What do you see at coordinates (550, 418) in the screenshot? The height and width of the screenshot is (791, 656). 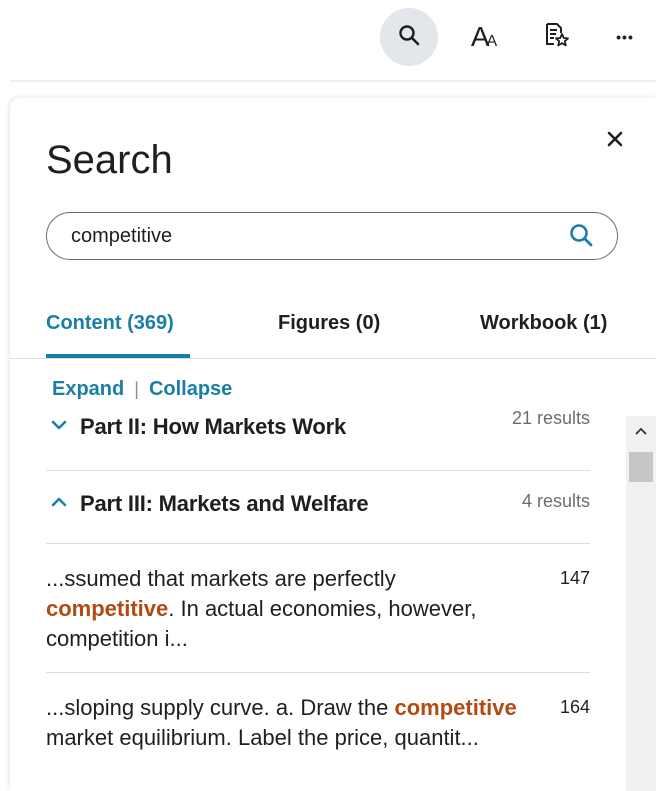 I see `section-result-count: 21 results` at bounding box center [550, 418].